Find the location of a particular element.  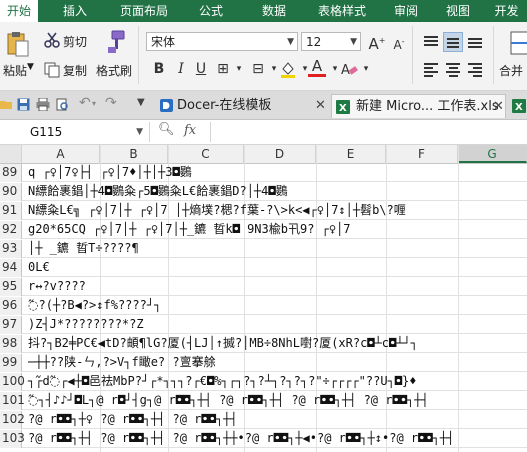

row-header: 97 is located at coordinates (11, 325).